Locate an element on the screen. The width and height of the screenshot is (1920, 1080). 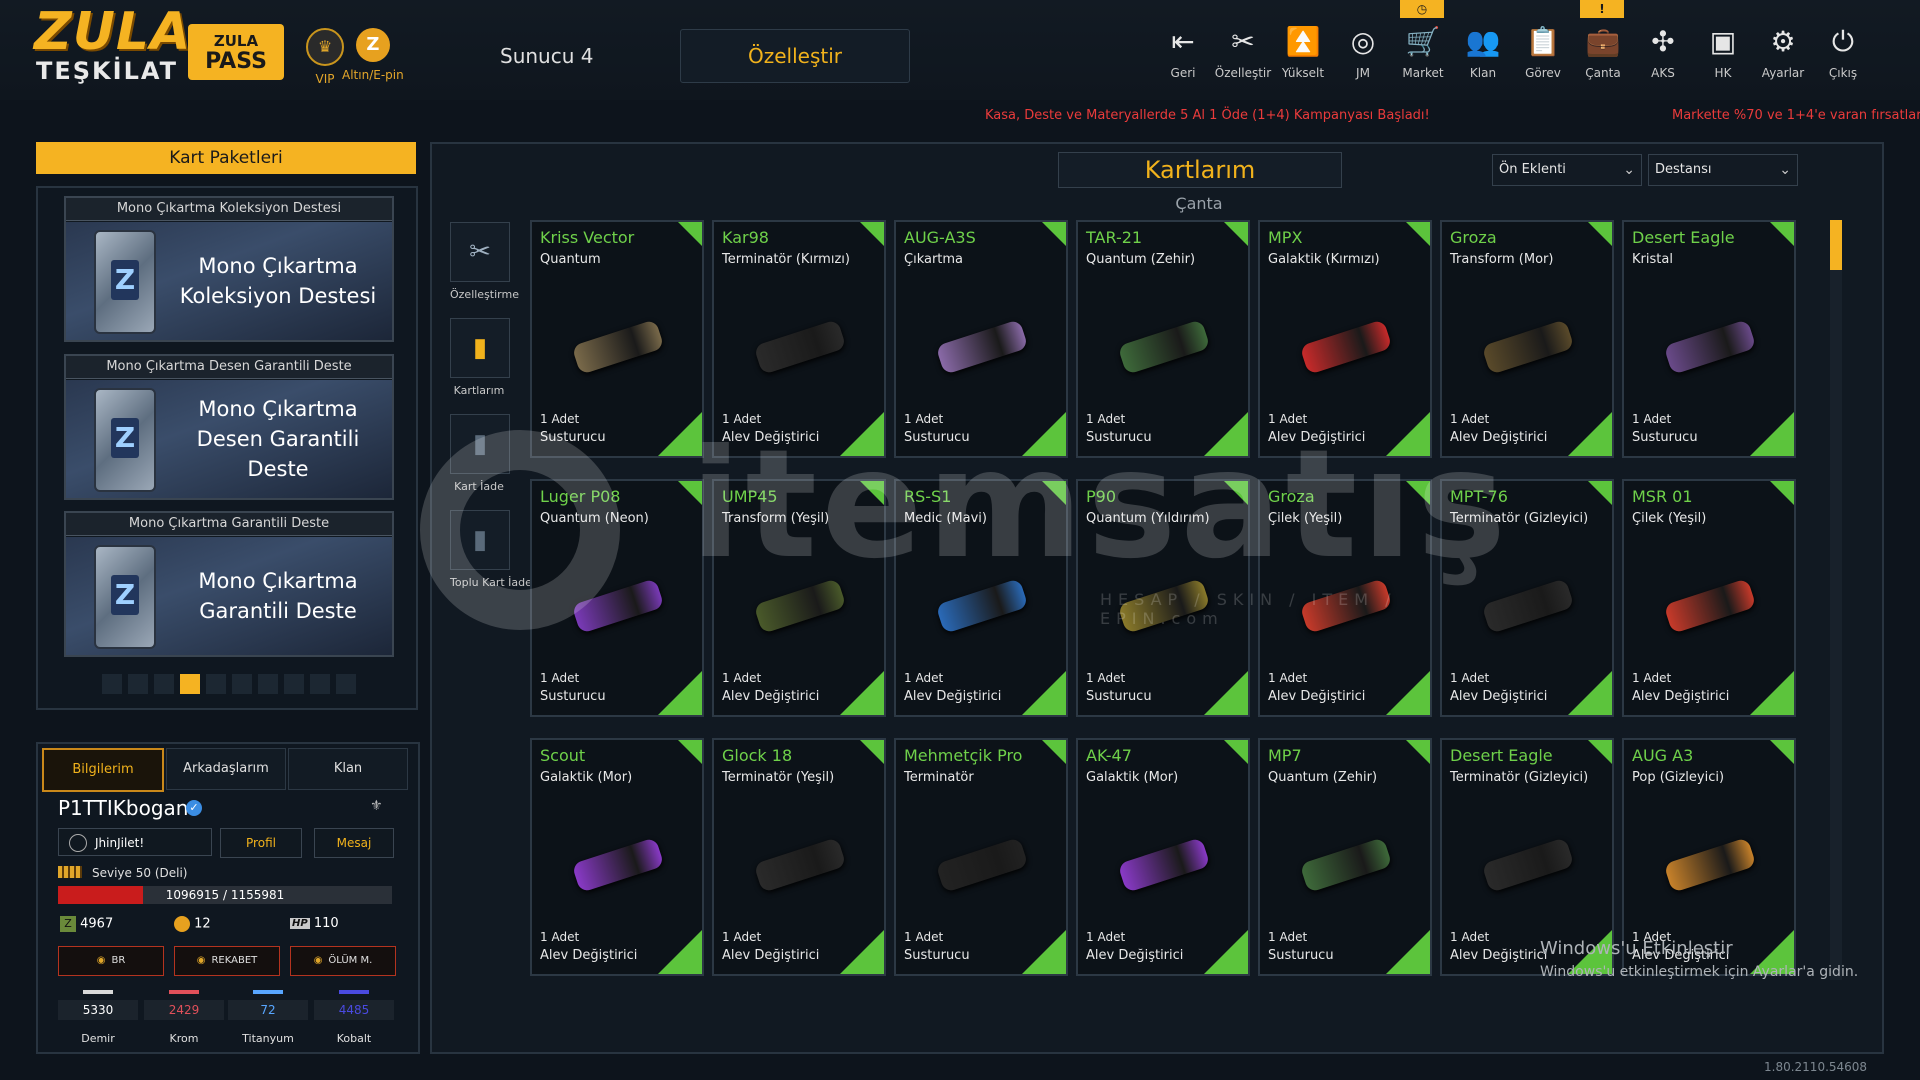
upgrade-icon: ⏫ is located at coordinates (1303, 41).